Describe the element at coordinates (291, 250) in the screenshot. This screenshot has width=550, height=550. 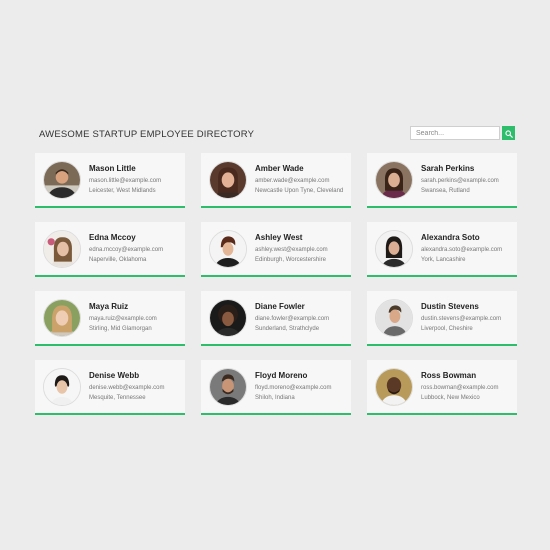
I see `employee-email: ashley.west@example.com` at that location.